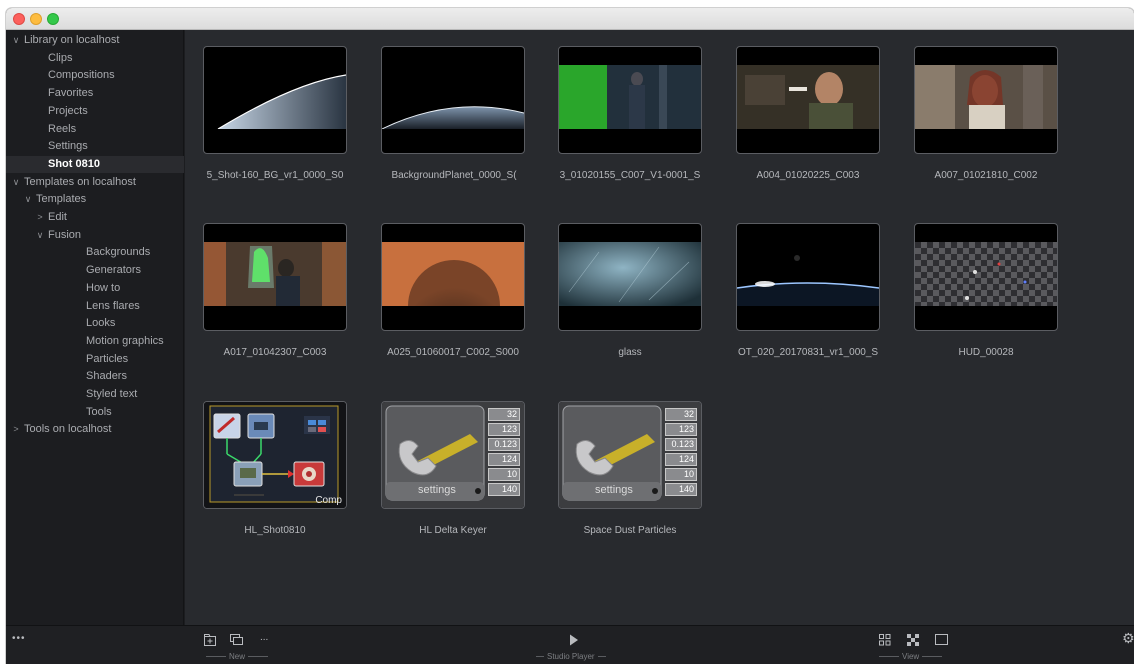  I want to click on media-item: HUD_00028, so click(977, 292).